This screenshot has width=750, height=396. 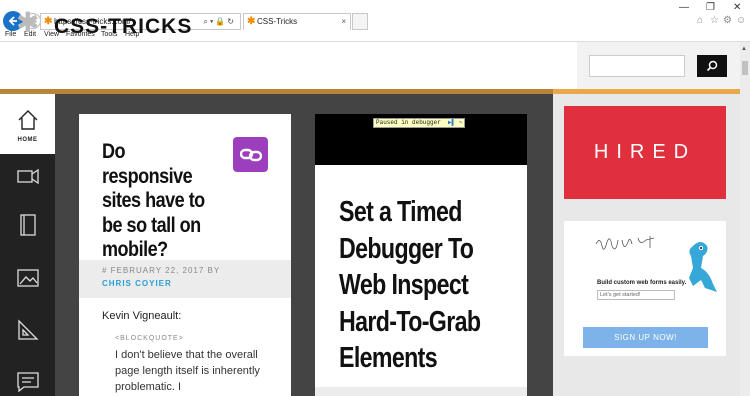 What do you see at coordinates (636, 295) in the screenshot?
I see `forms-ad-input: Let's get started!` at bounding box center [636, 295].